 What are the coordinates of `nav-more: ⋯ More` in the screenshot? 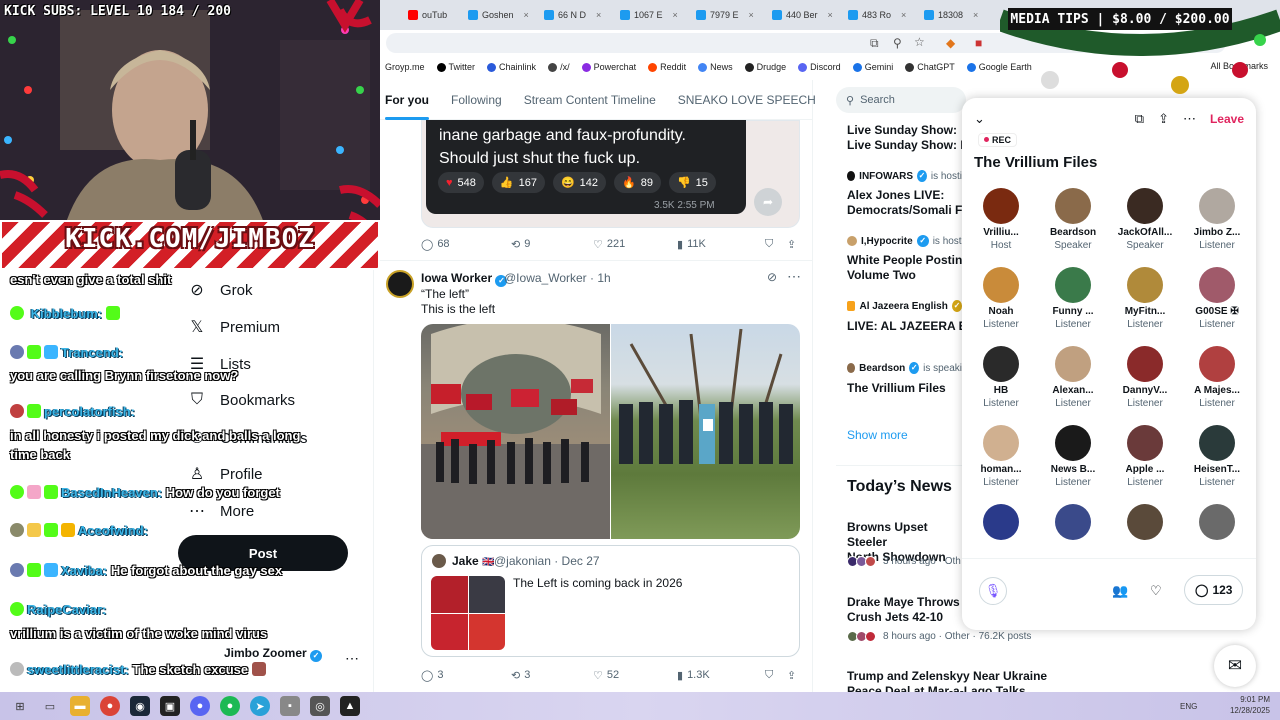 It's located at (221, 511).